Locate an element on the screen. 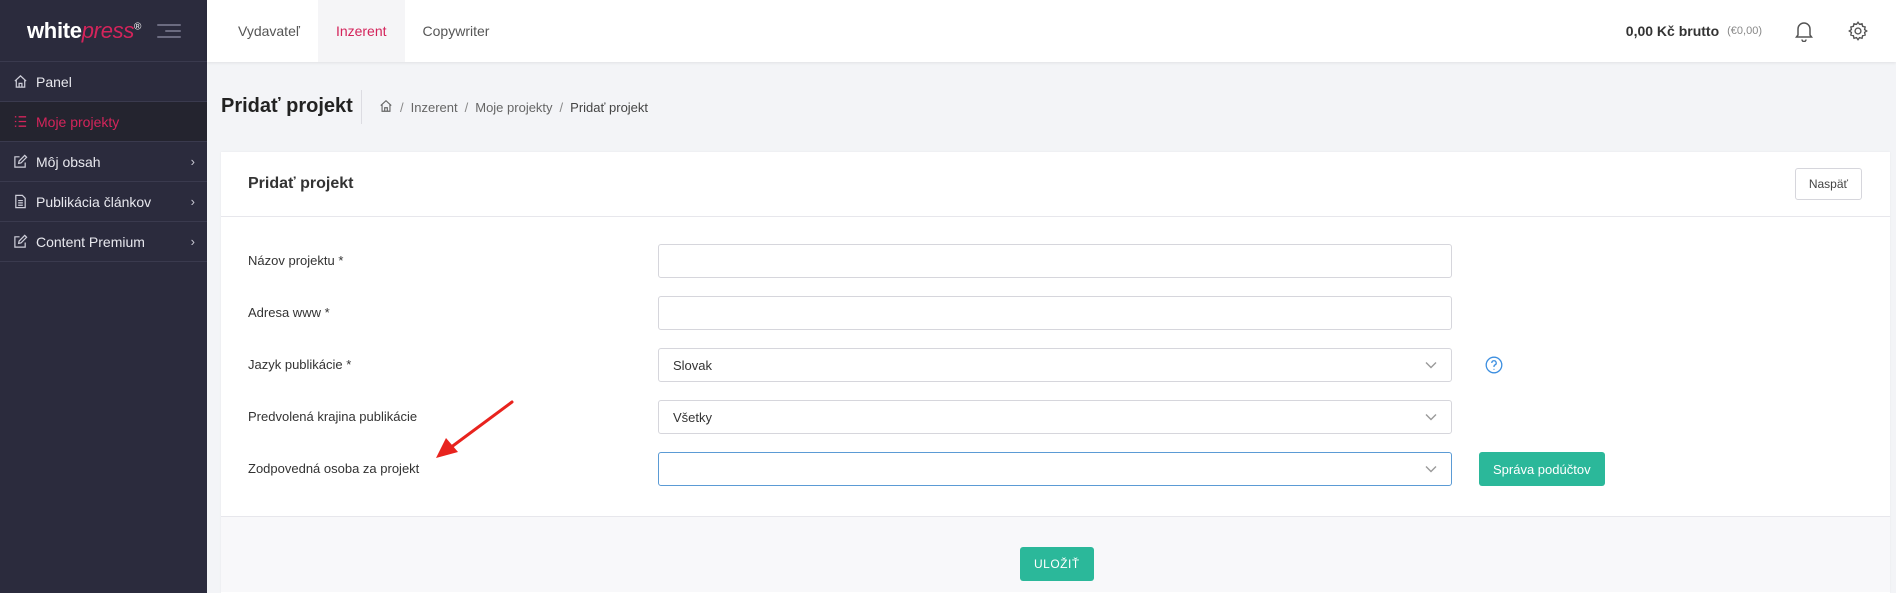  sidebar-item-moje-projekty: Moje projekty is located at coordinates (103, 122).